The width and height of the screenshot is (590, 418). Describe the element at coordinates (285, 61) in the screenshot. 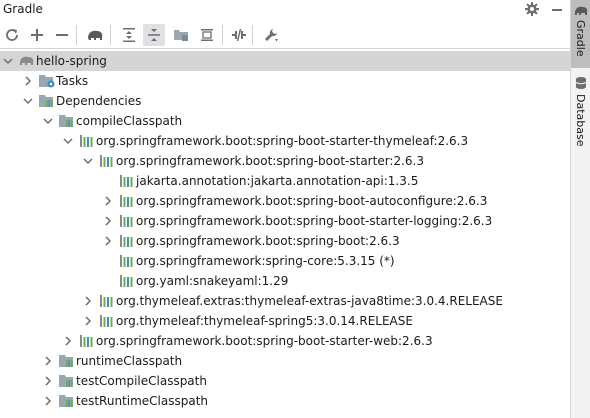

I see `tree-node: hello-spring` at that location.